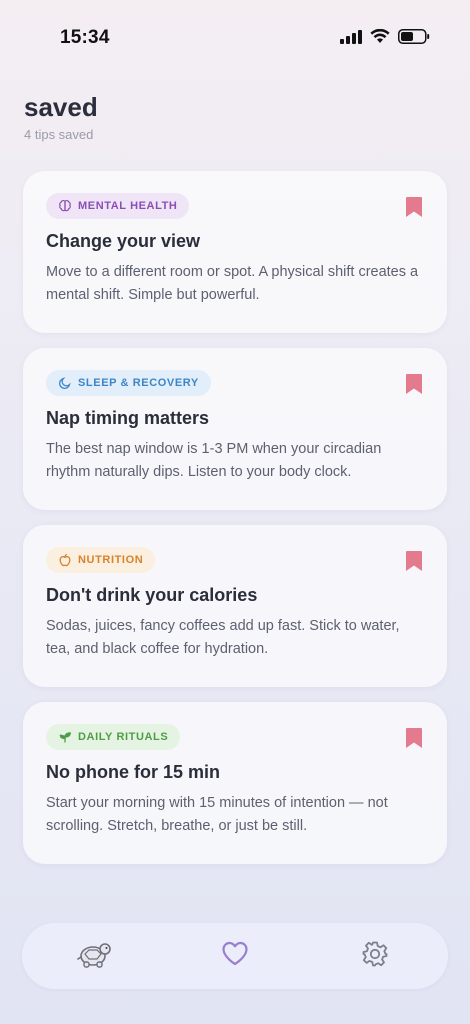  Describe the element at coordinates (61, 107) in the screenshot. I see `page-title: saved` at that location.